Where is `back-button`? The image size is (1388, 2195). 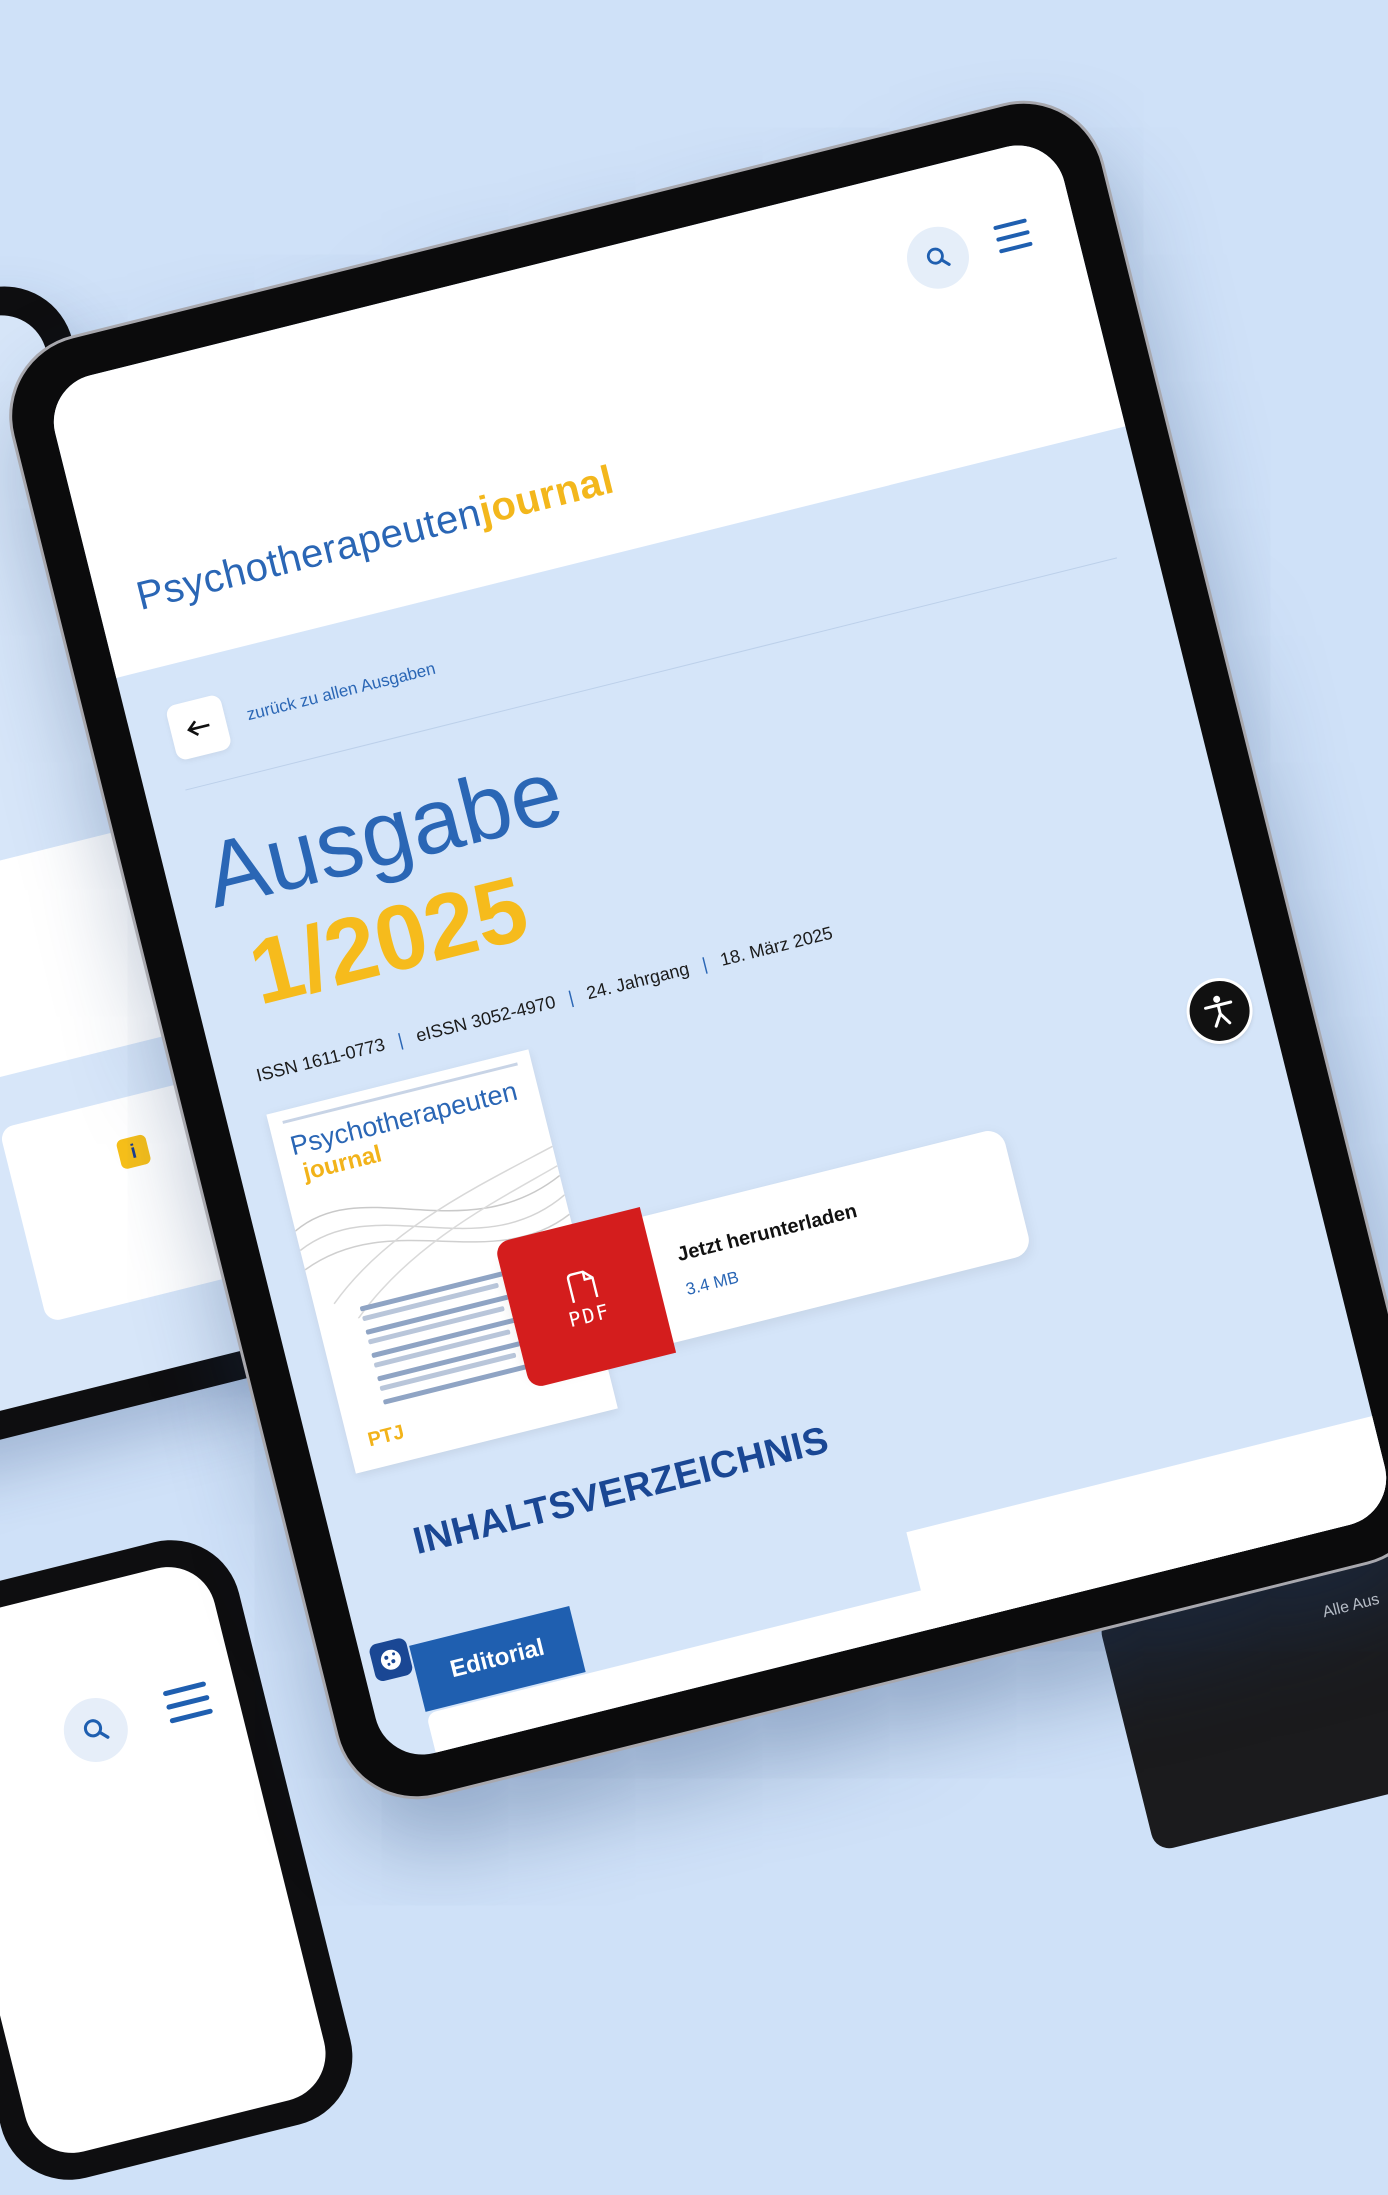
back-button is located at coordinates (198, 727).